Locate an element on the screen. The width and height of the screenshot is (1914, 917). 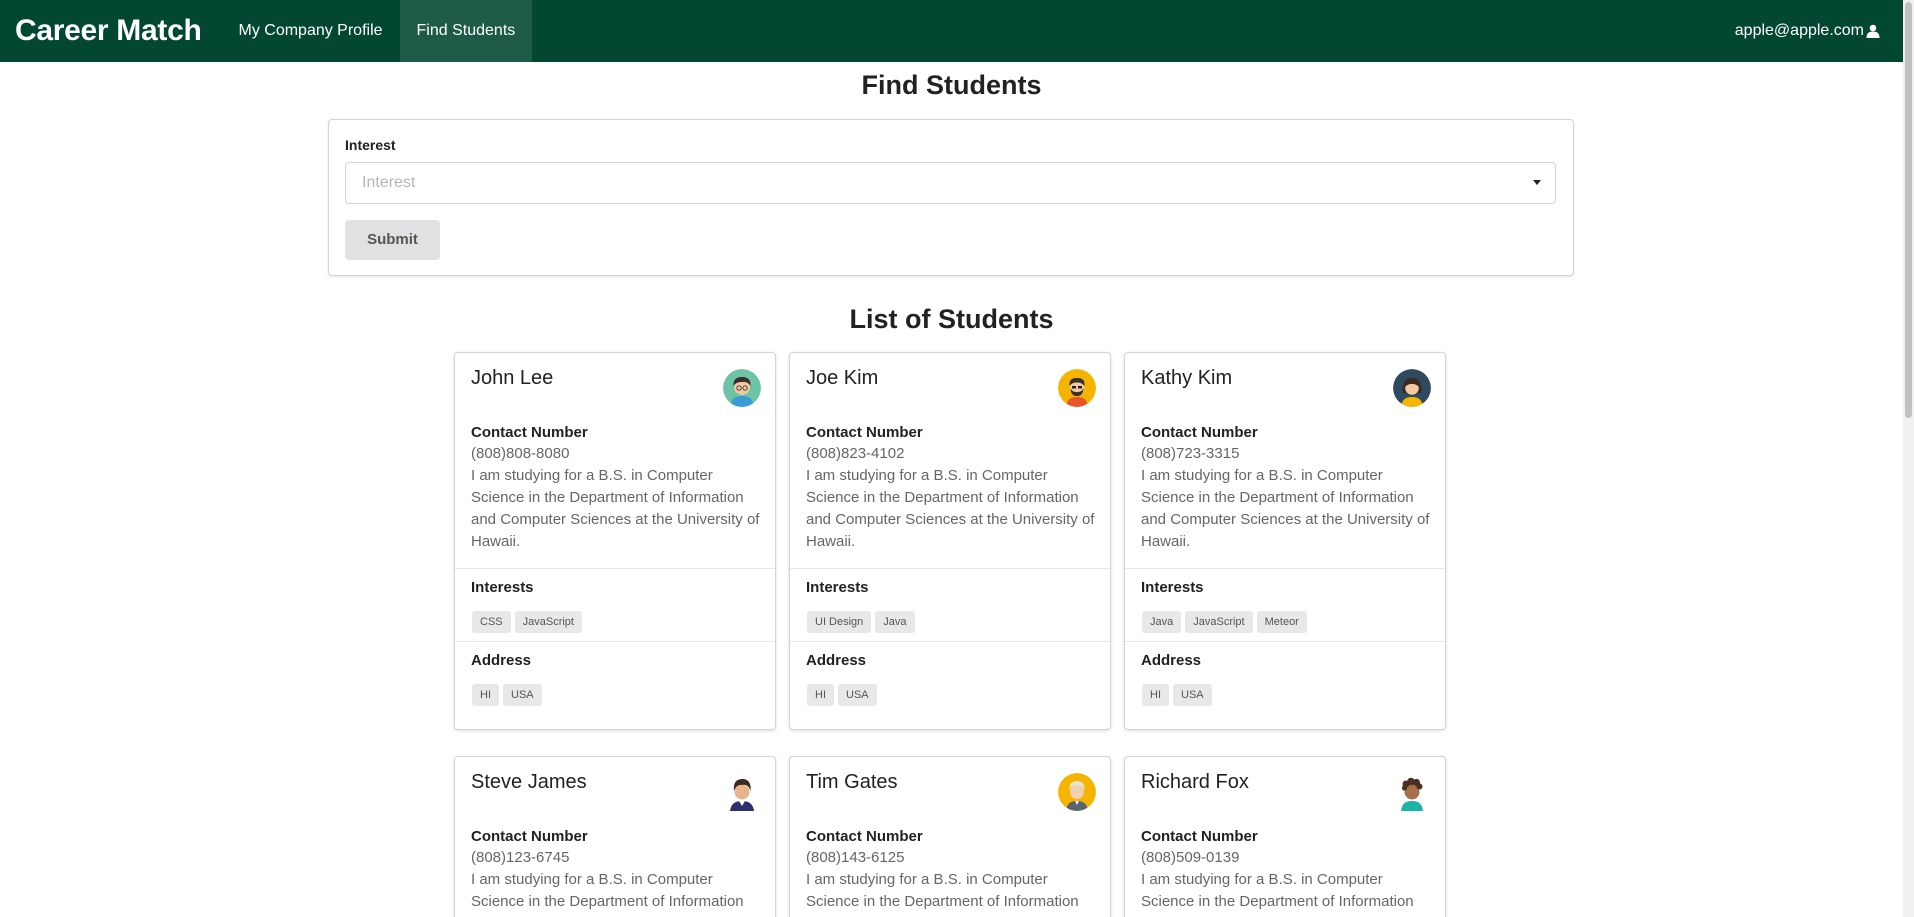
scrollbar-thumb is located at coordinates (1908, 210).